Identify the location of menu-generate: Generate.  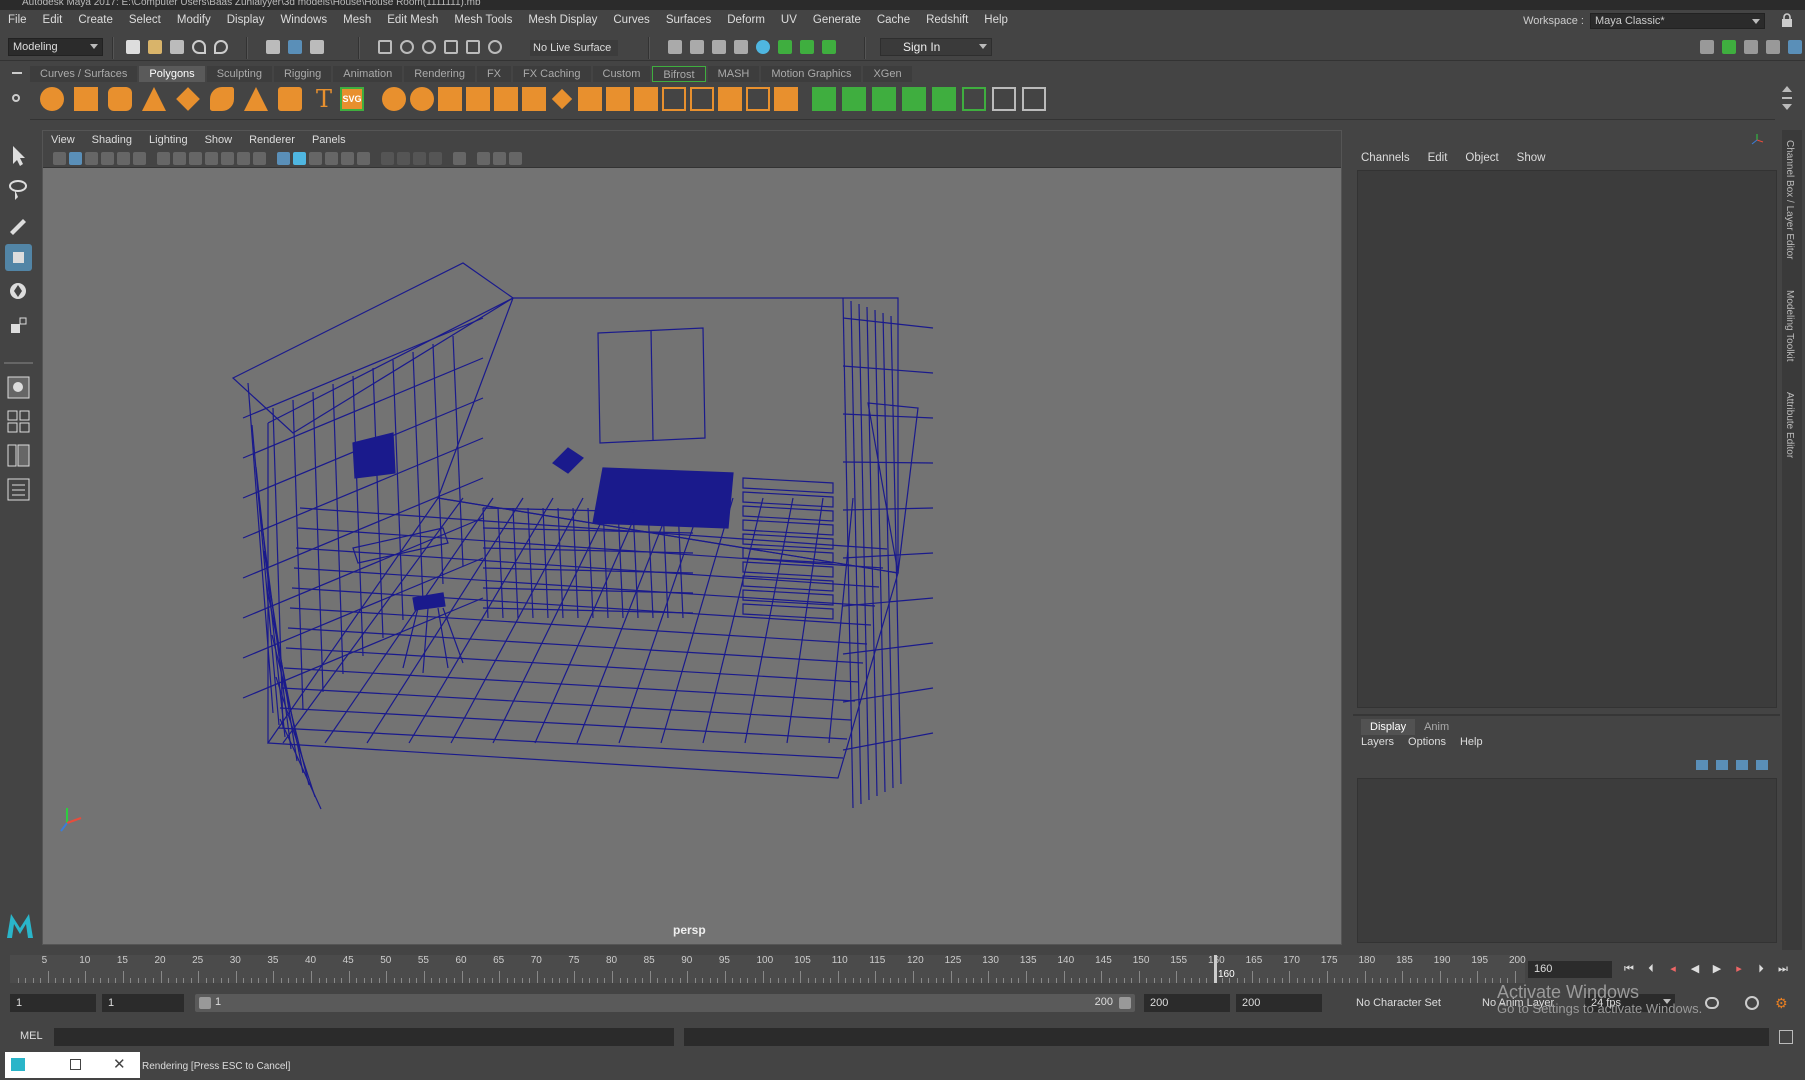
(837, 20).